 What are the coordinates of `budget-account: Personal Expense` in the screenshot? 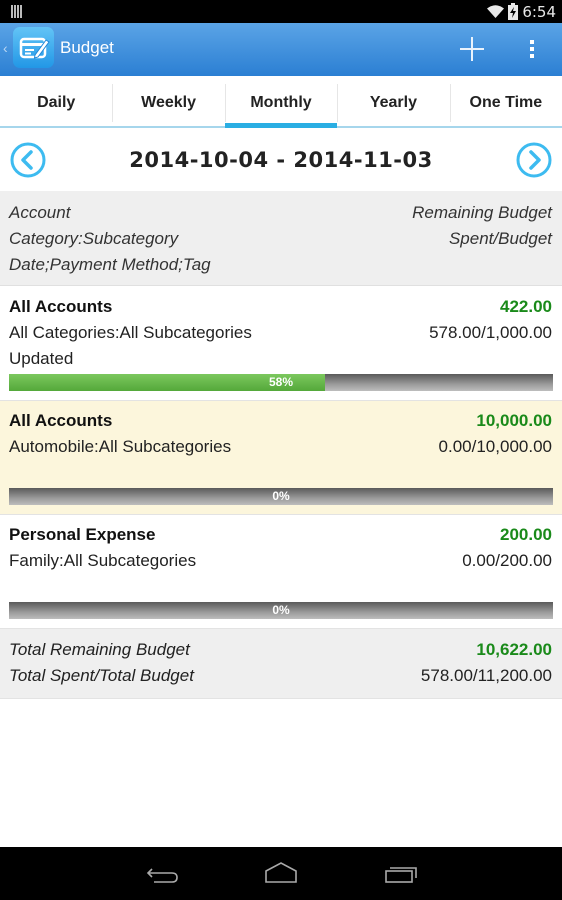 It's located at (82, 534).